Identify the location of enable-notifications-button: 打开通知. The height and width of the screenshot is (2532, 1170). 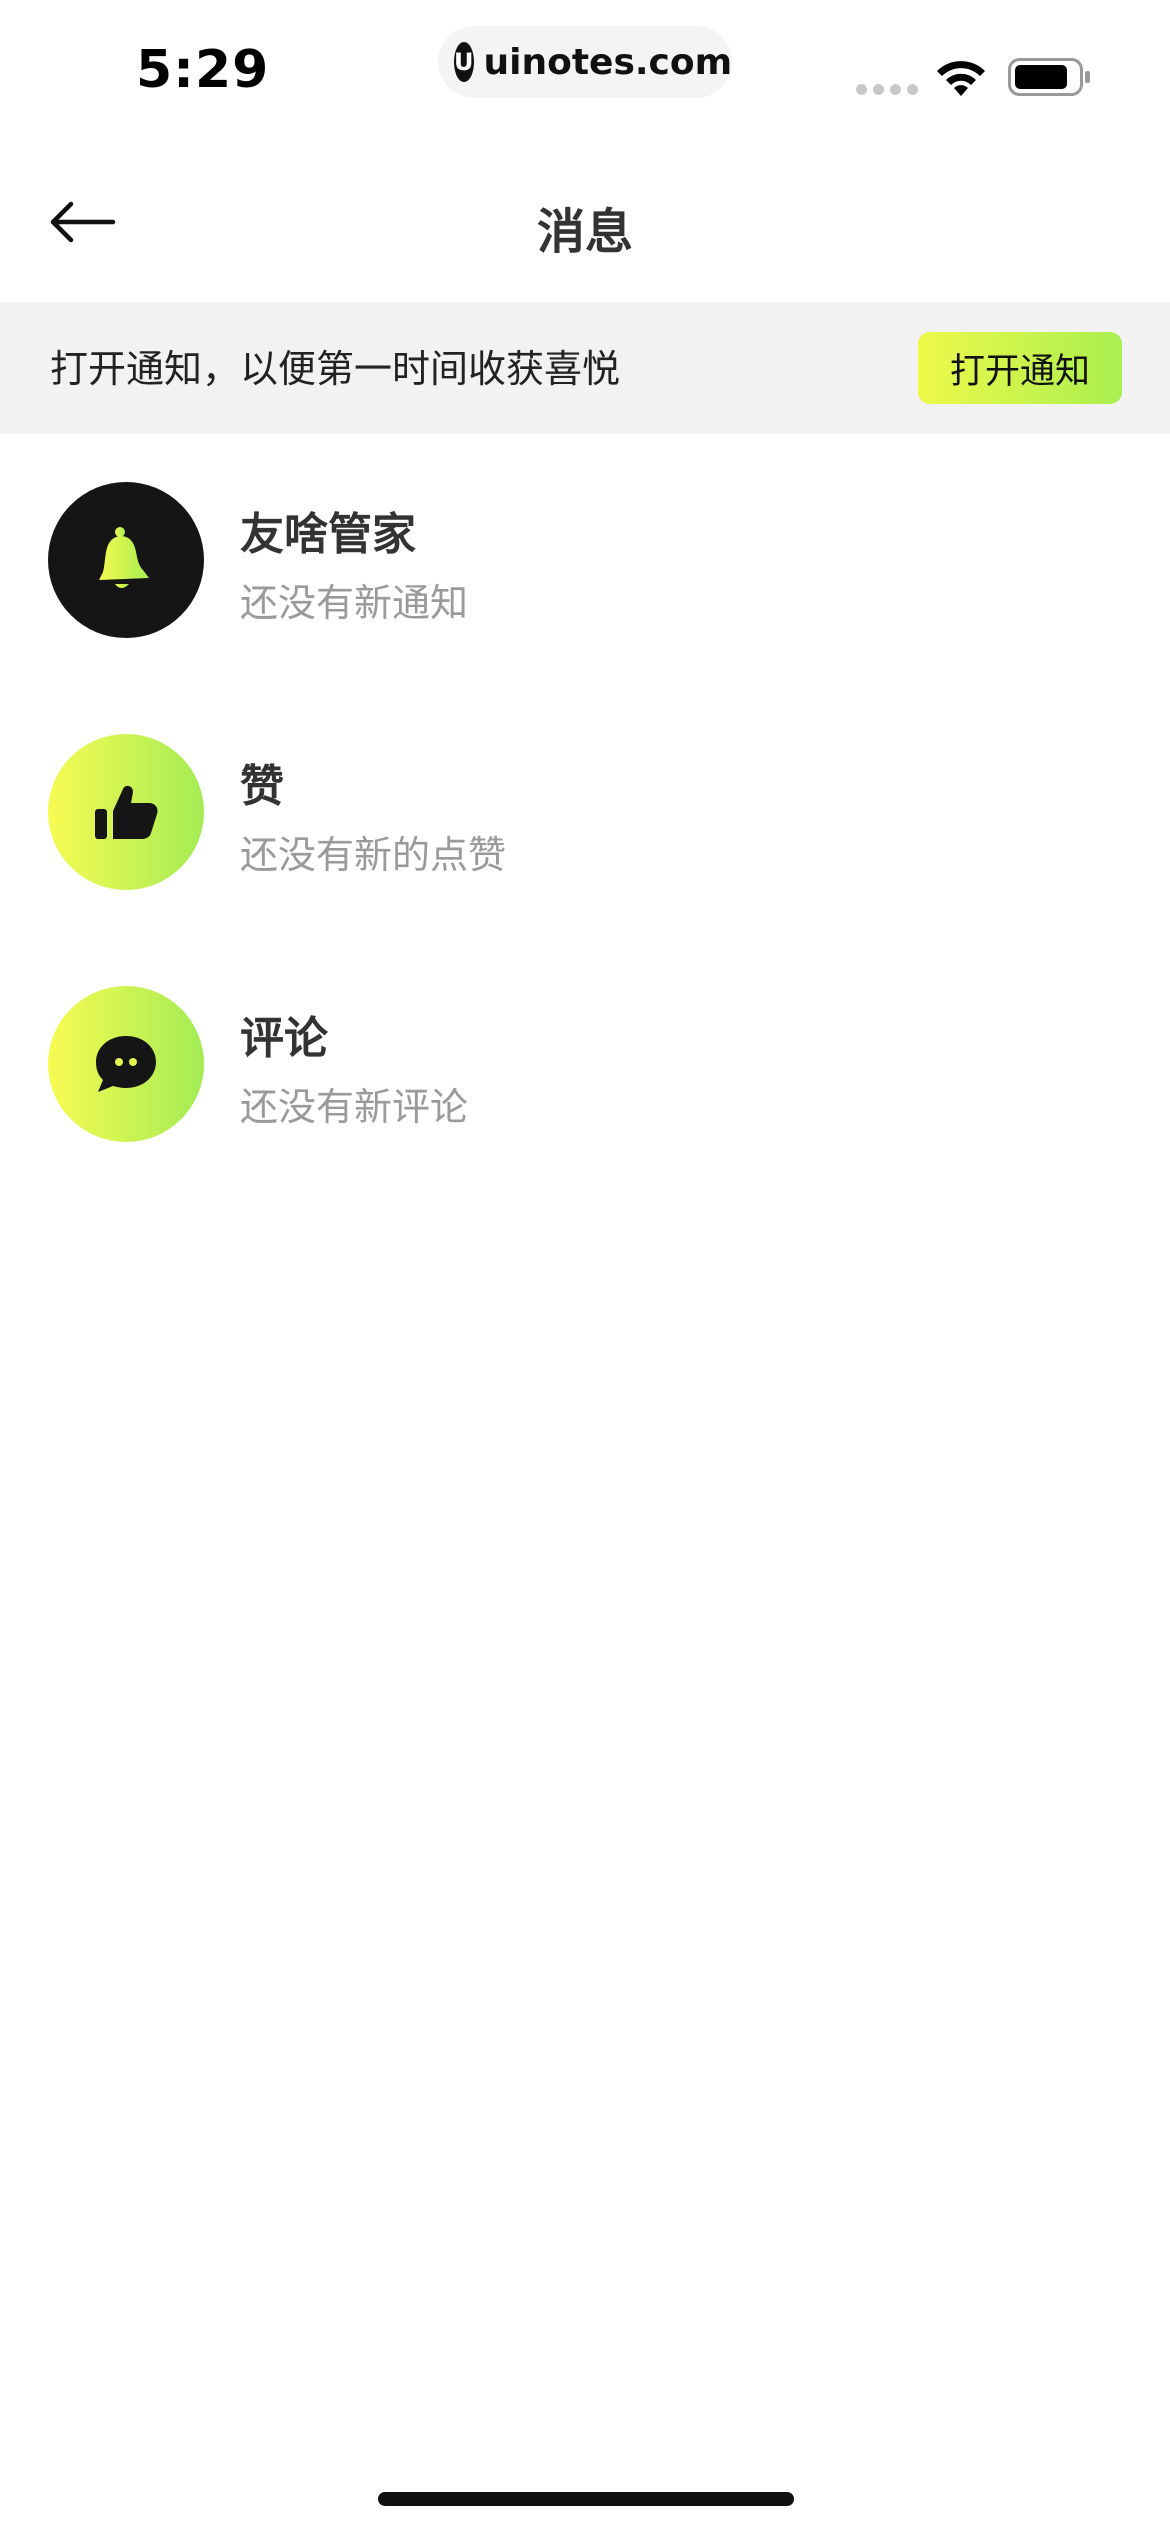
(1020, 368).